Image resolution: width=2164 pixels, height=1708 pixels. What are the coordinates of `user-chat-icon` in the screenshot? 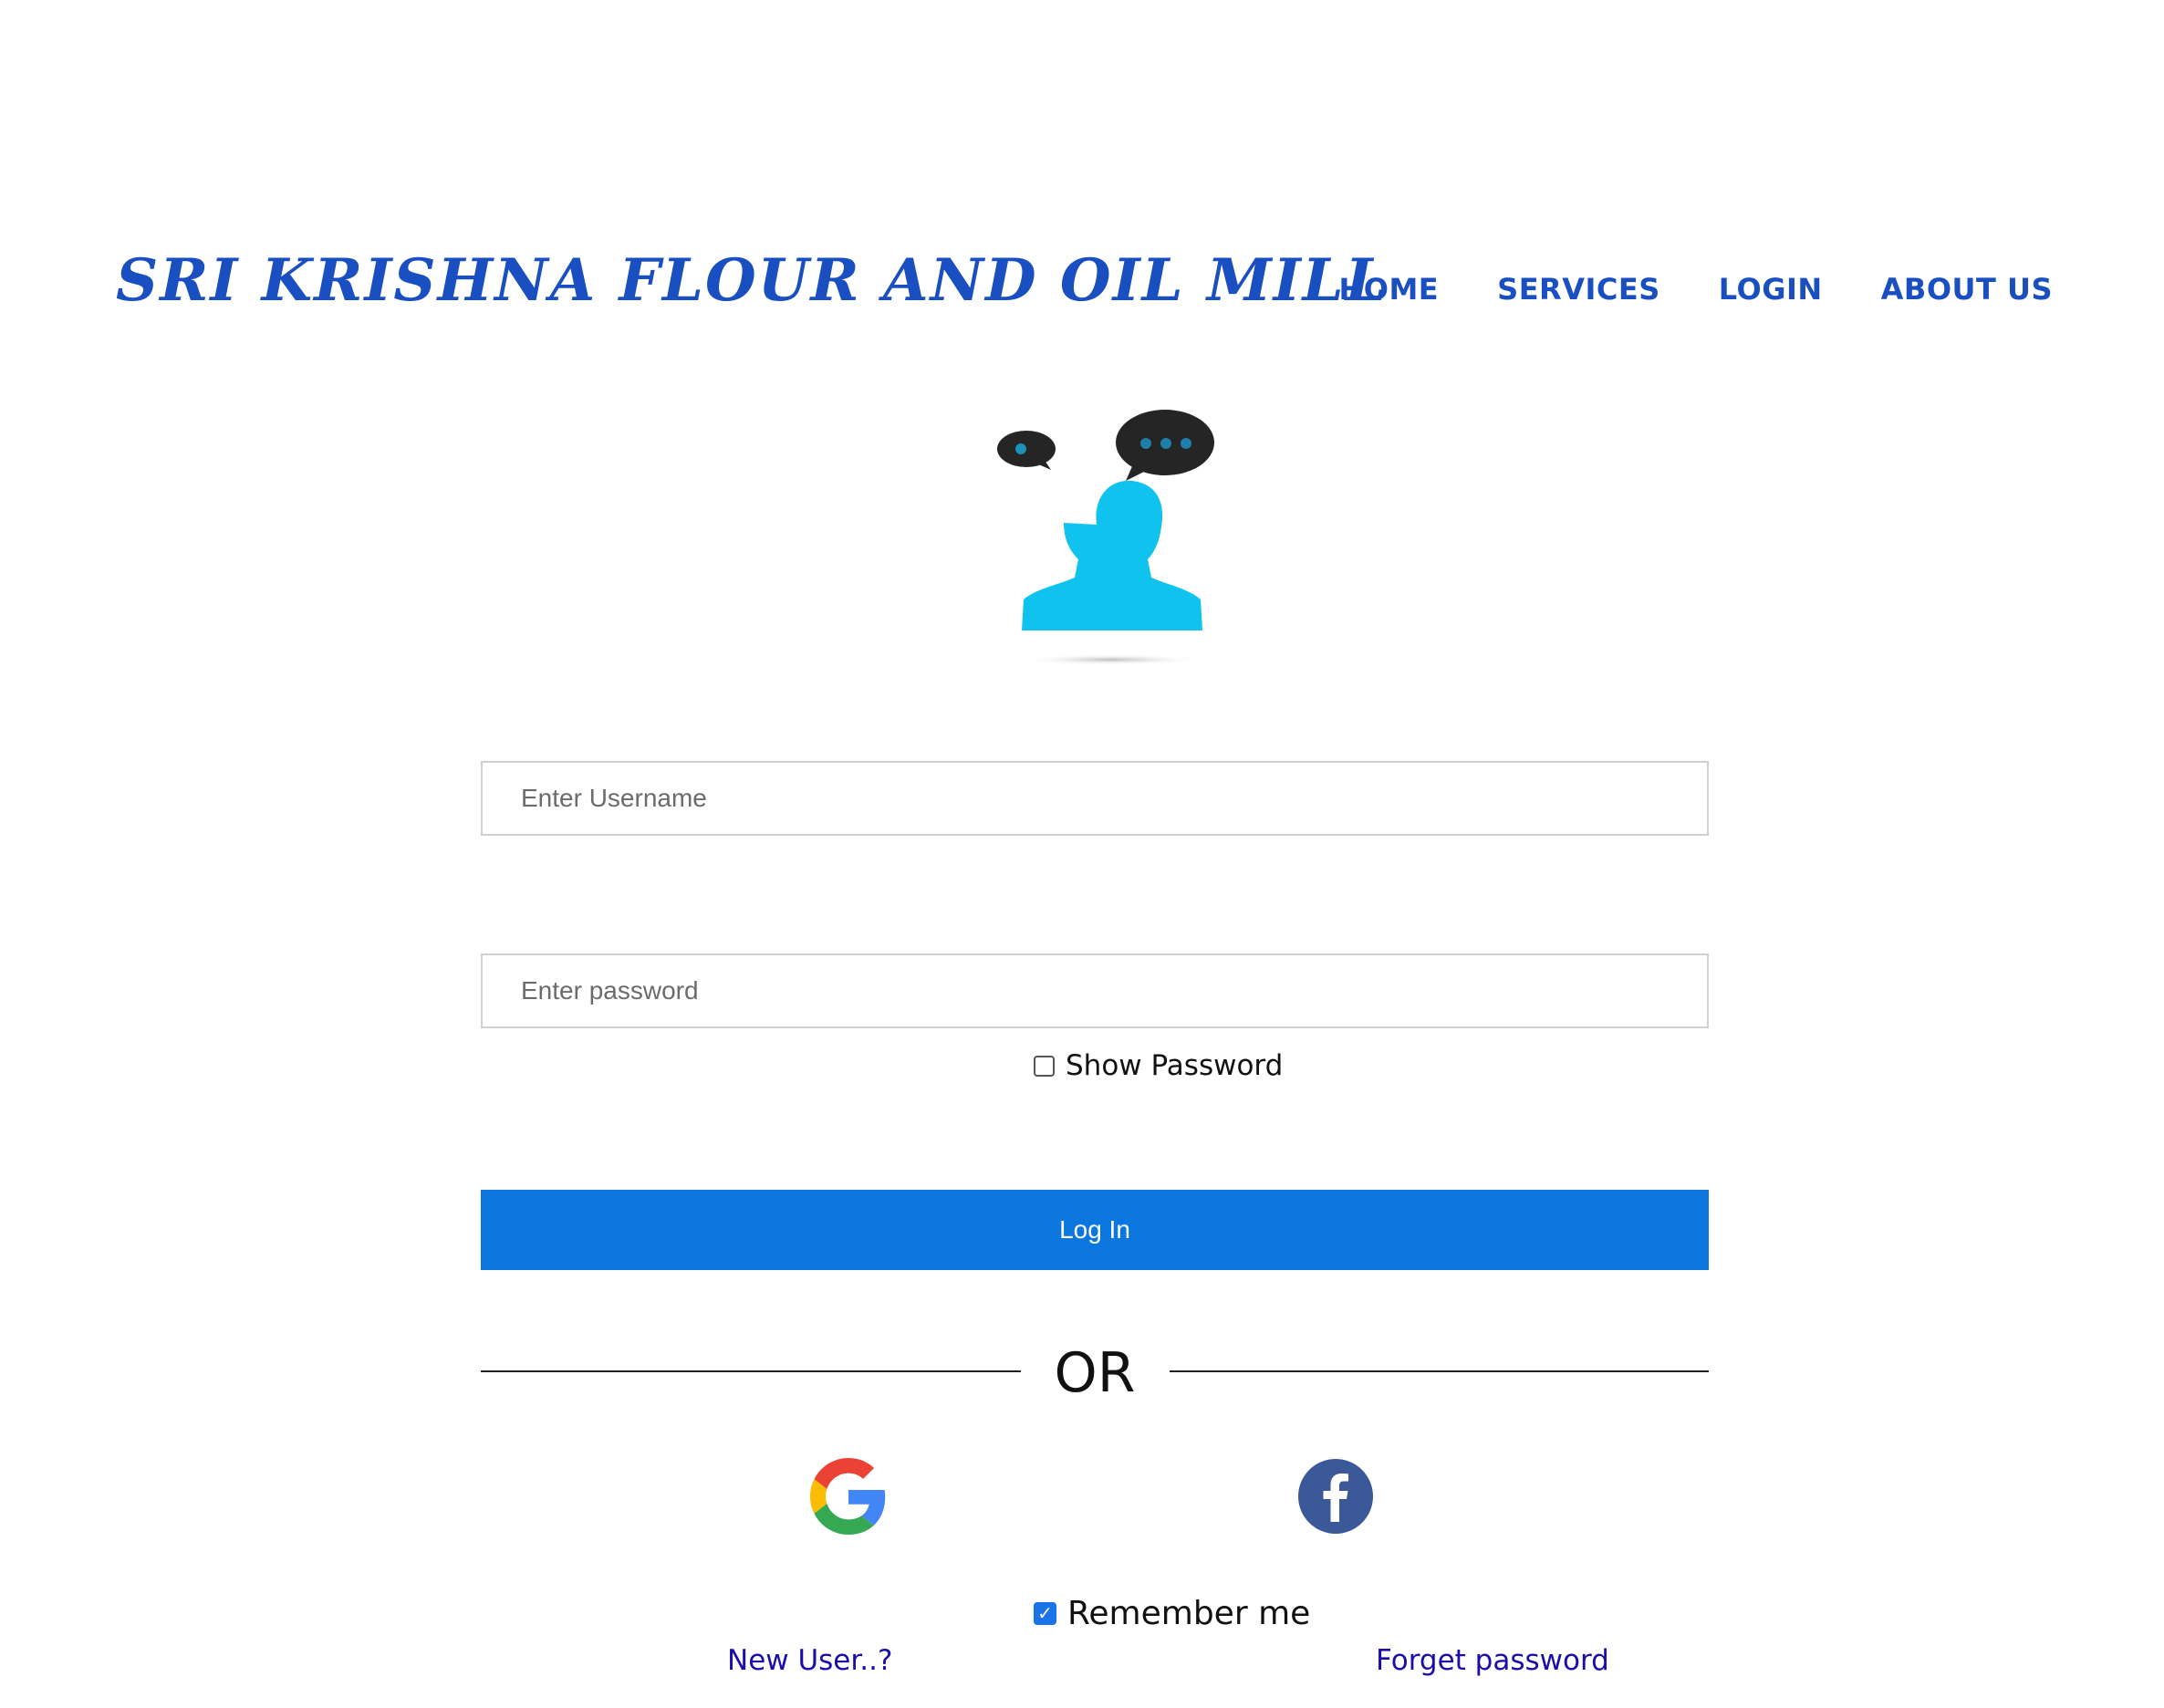 It's located at (1106, 537).